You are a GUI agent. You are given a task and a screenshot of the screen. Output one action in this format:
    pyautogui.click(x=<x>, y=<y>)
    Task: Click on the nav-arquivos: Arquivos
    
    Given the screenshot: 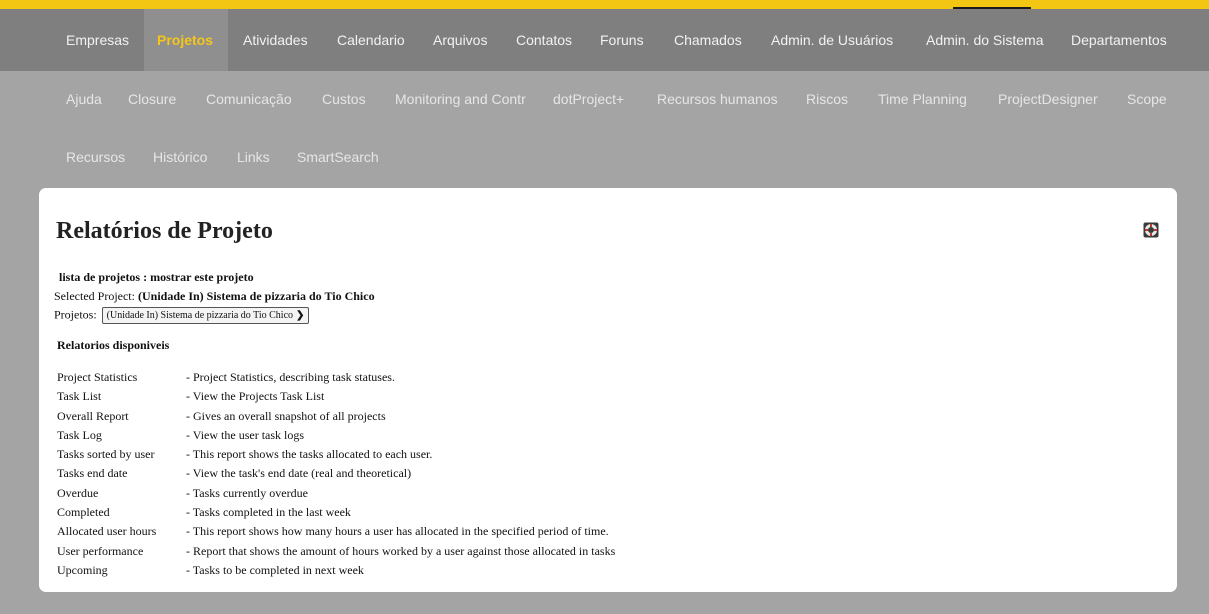 What is the action you would take?
    pyautogui.click(x=460, y=40)
    